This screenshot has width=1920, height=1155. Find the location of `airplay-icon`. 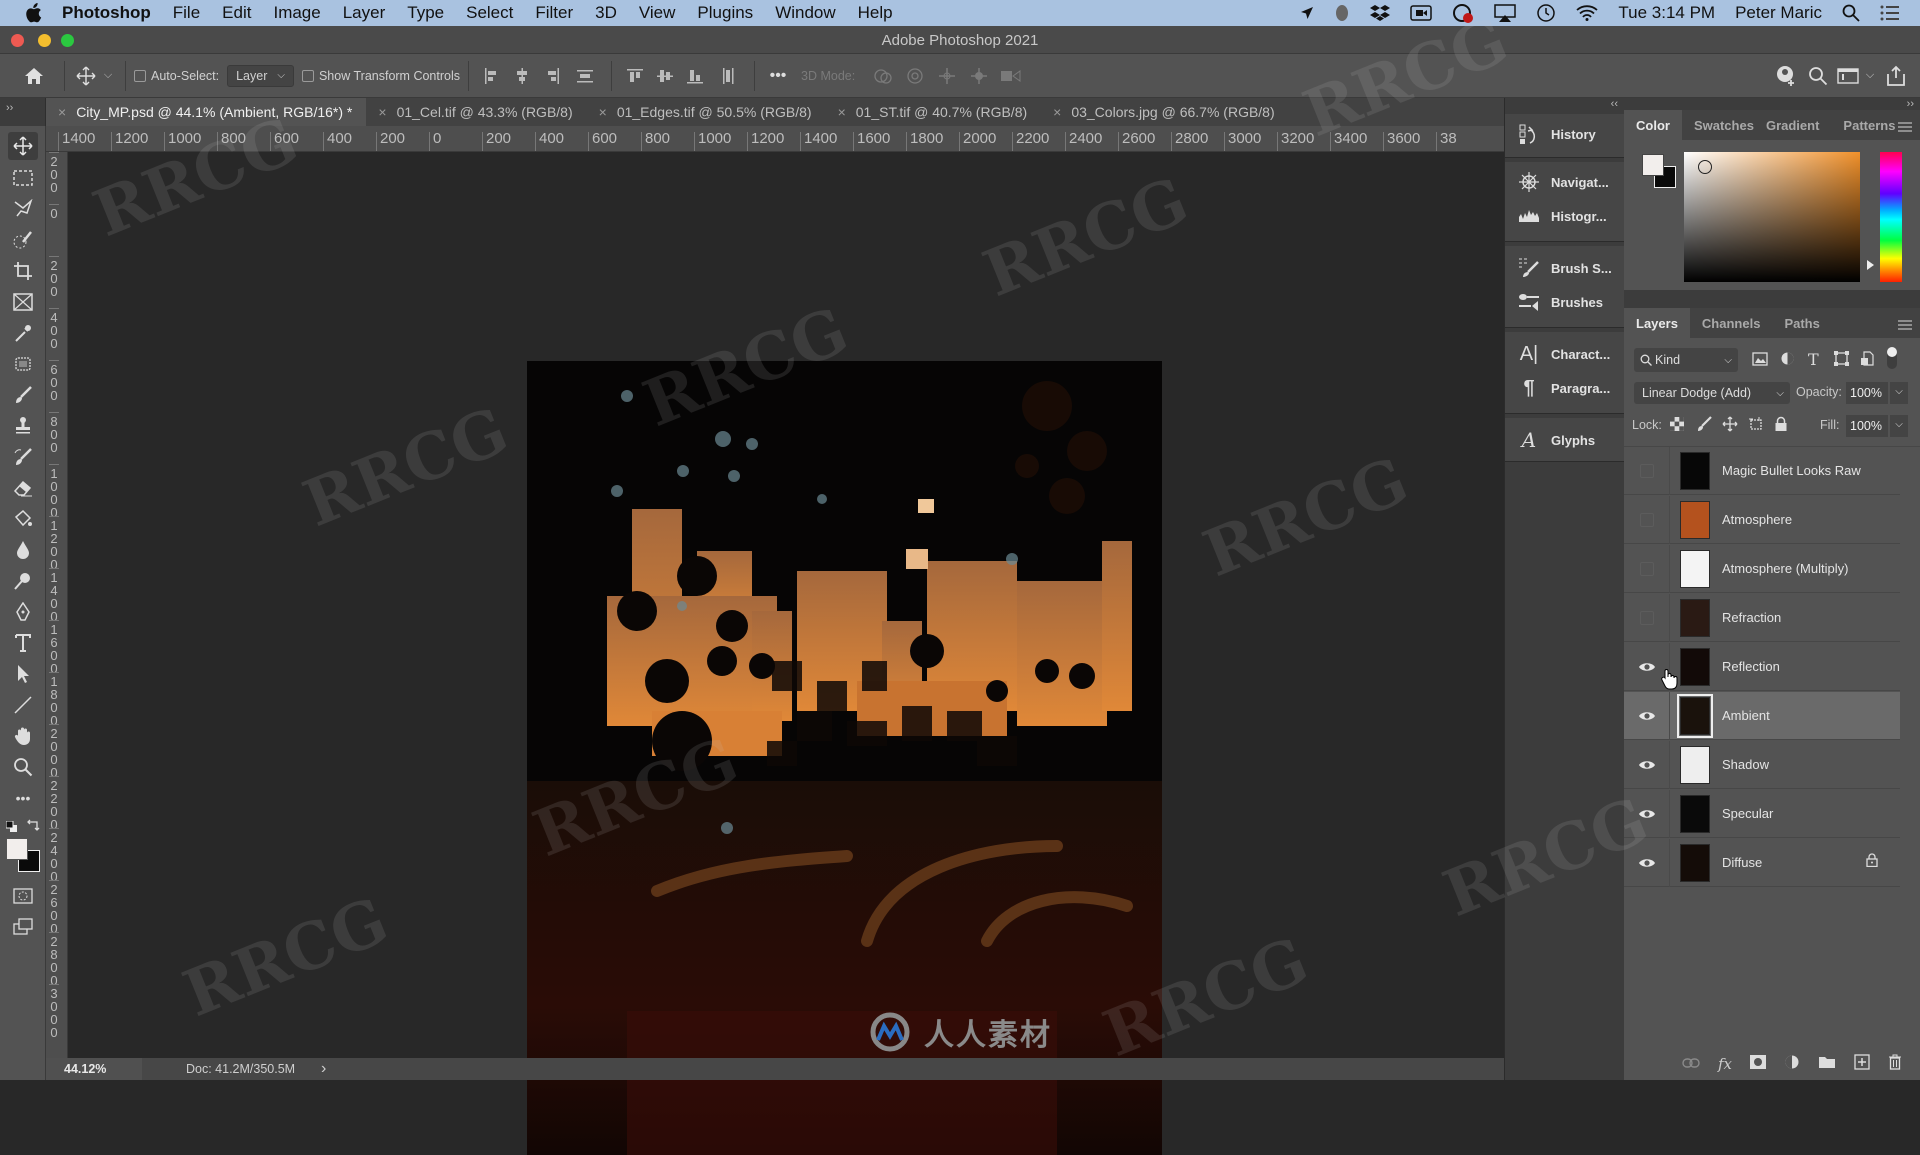

airplay-icon is located at coordinates (1505, 13).